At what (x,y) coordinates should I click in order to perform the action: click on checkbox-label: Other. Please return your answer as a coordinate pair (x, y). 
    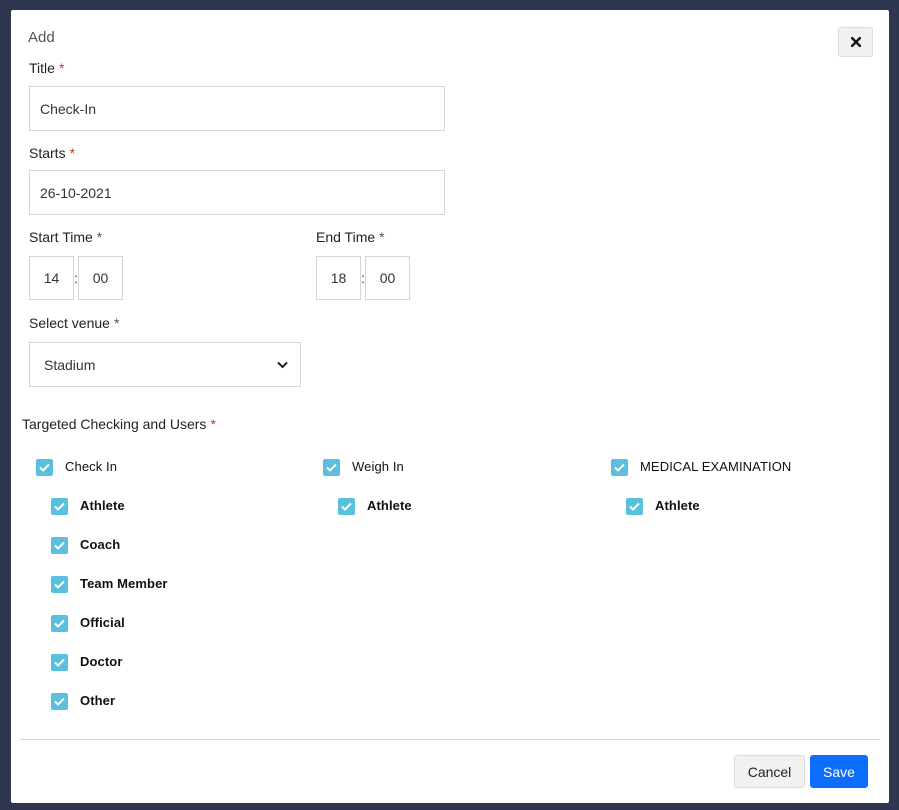
    Looking at the image, I should click on (98, 700).